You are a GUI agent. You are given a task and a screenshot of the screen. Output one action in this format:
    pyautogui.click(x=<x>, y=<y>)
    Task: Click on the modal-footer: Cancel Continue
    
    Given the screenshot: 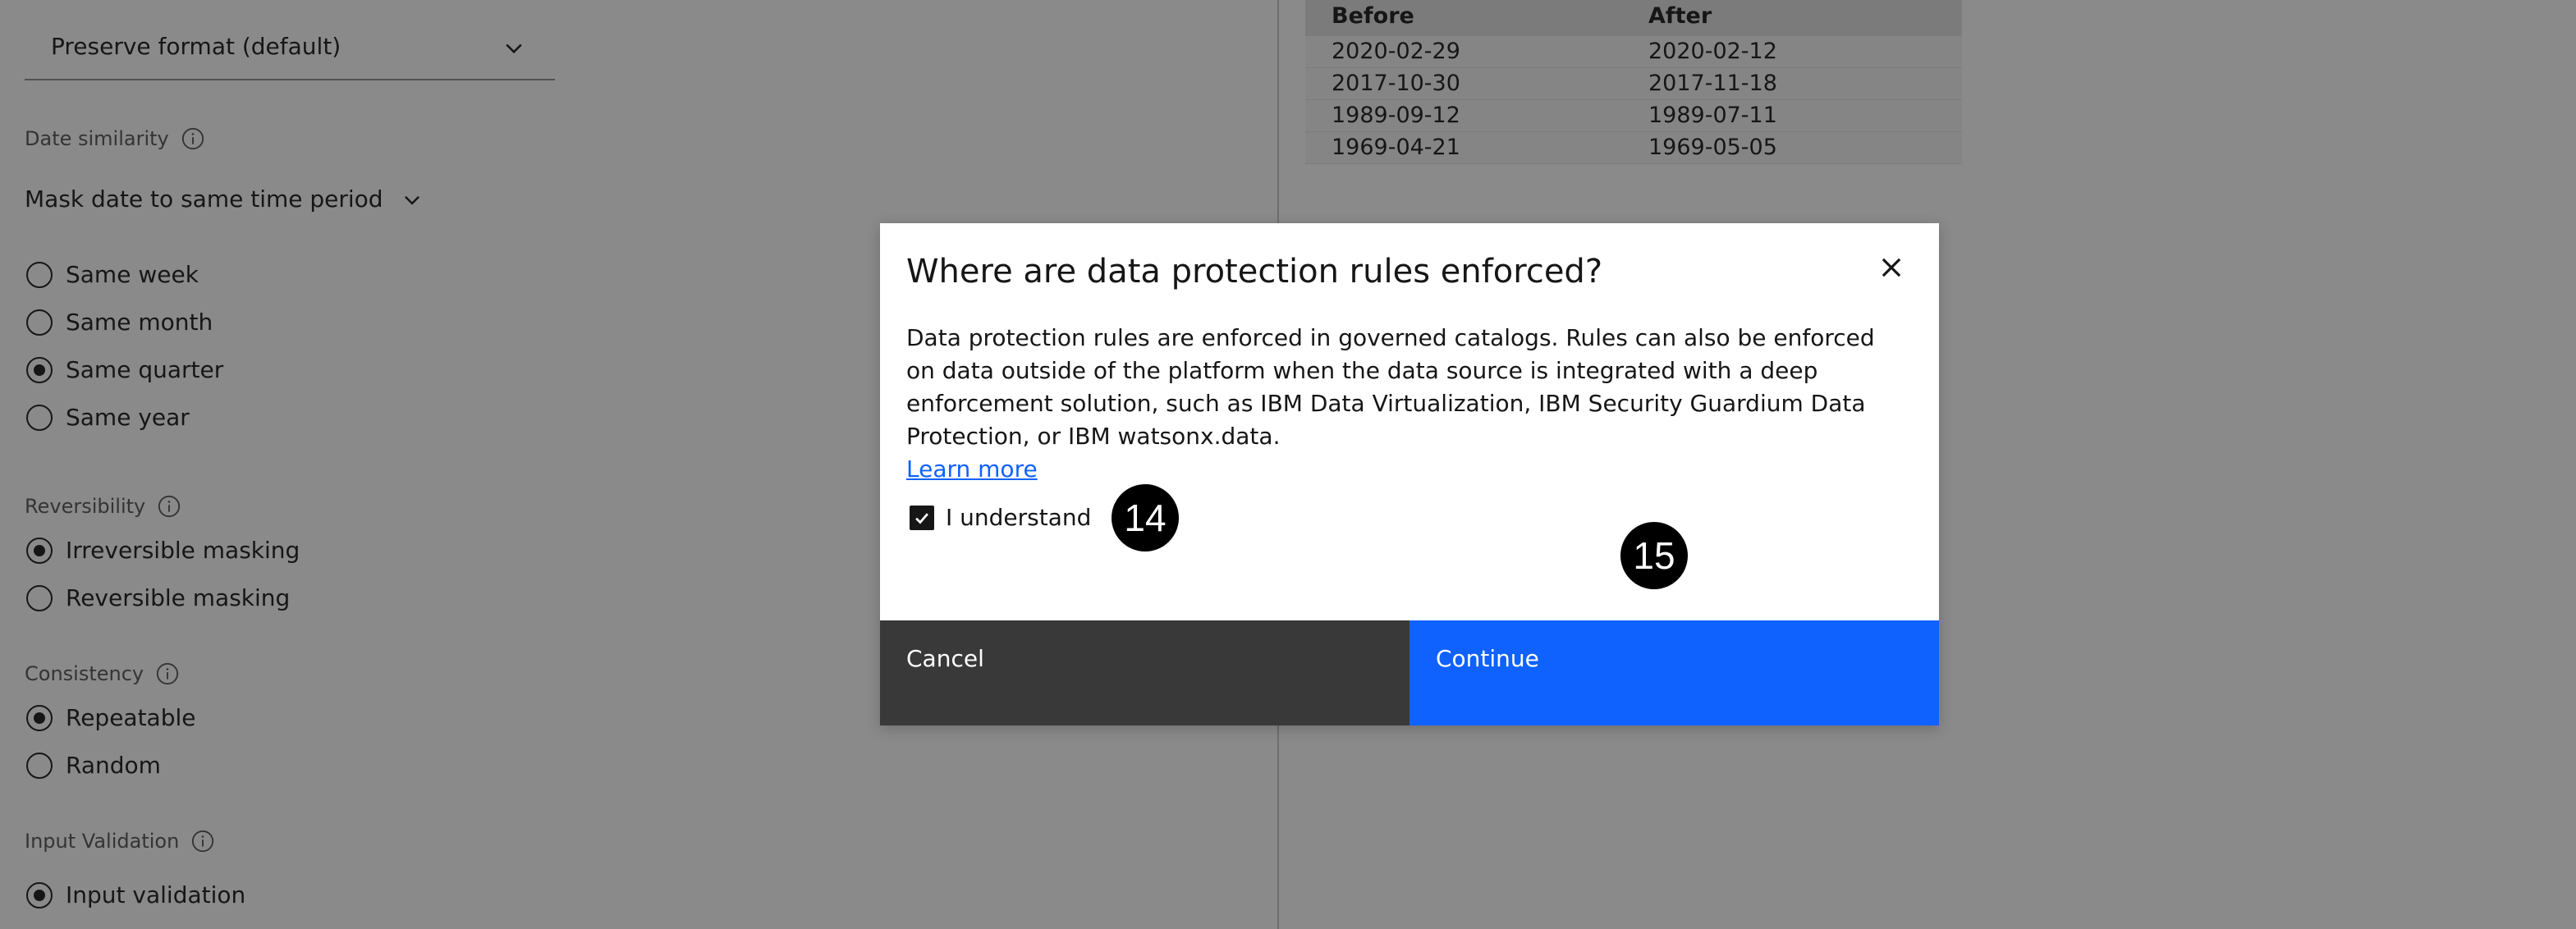 What is the action you would take?
    pyautogui.click(x=1409, y=672)
    